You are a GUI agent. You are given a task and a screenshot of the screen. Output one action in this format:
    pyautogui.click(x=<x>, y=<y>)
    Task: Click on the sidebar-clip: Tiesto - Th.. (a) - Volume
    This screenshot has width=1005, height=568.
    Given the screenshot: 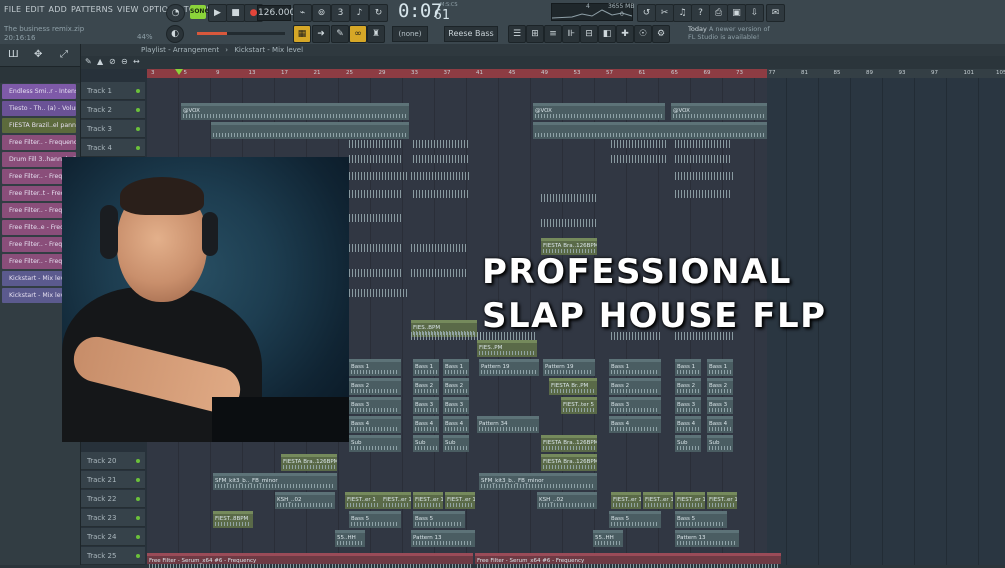 What is the action you would take?
    pyautogui.click(x=39, y=108)
    